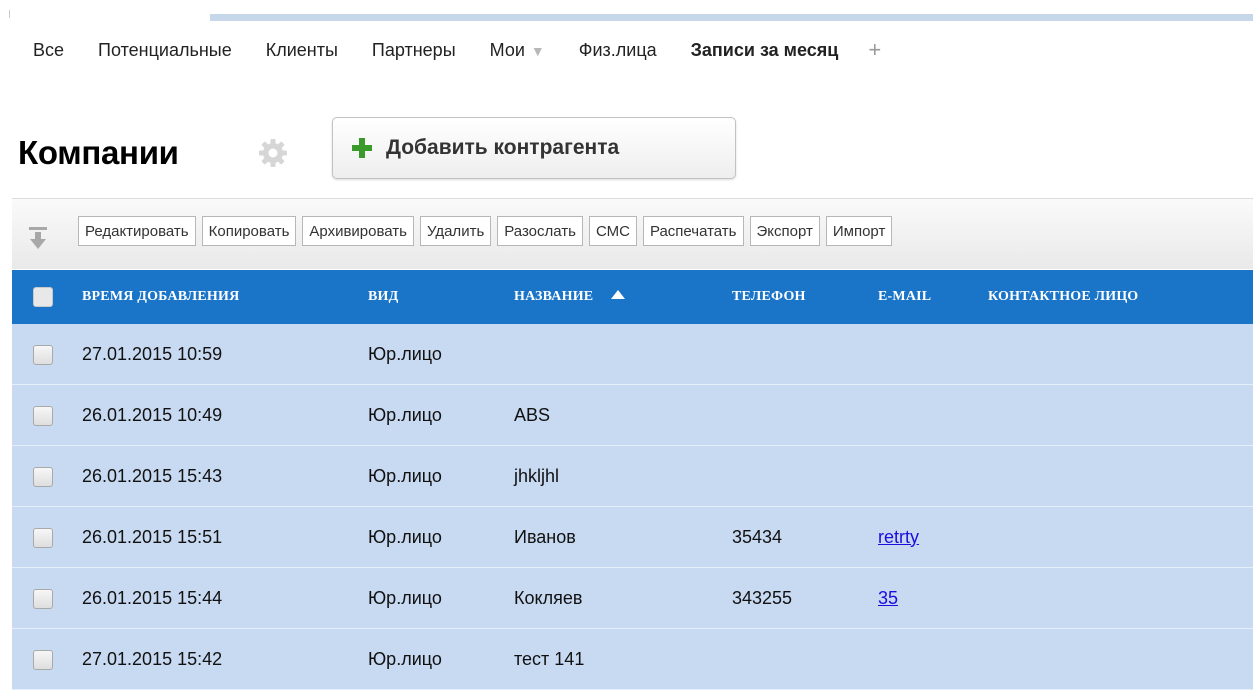 The width and height of the screenshot is (1253, 690). I want to click on edit-button: Редактировать, so click(137, 231).